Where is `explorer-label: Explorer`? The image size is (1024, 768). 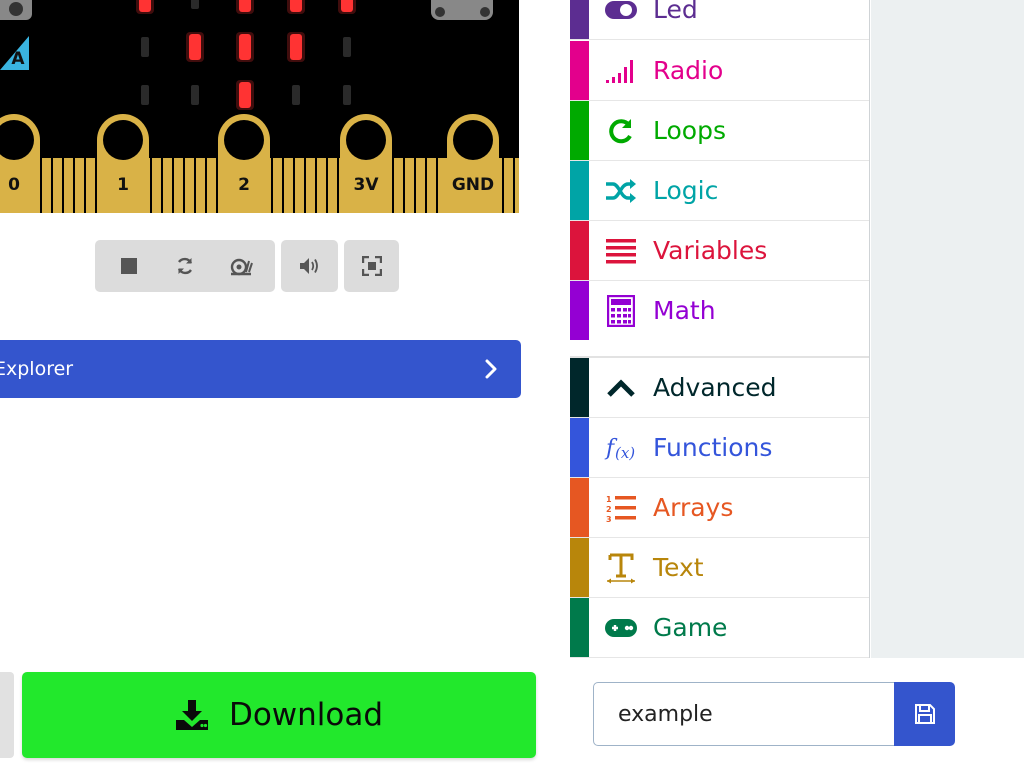
explorer-label: Explorer is located at coordinates (37, 369).